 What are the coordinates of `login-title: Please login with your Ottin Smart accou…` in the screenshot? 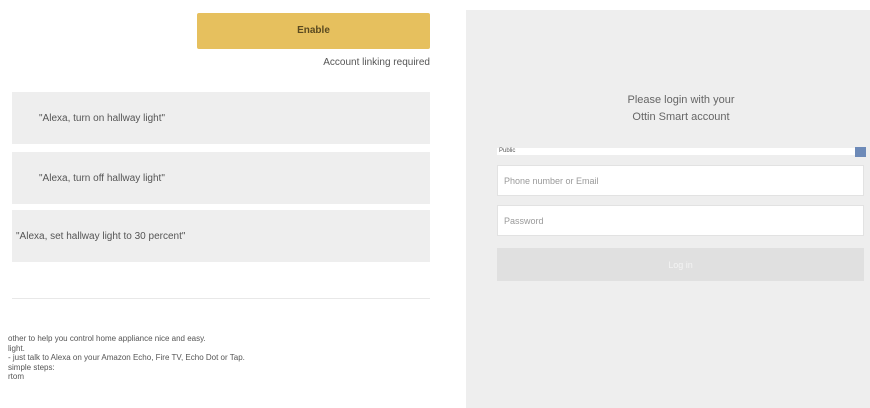 It's located at (668, 109).